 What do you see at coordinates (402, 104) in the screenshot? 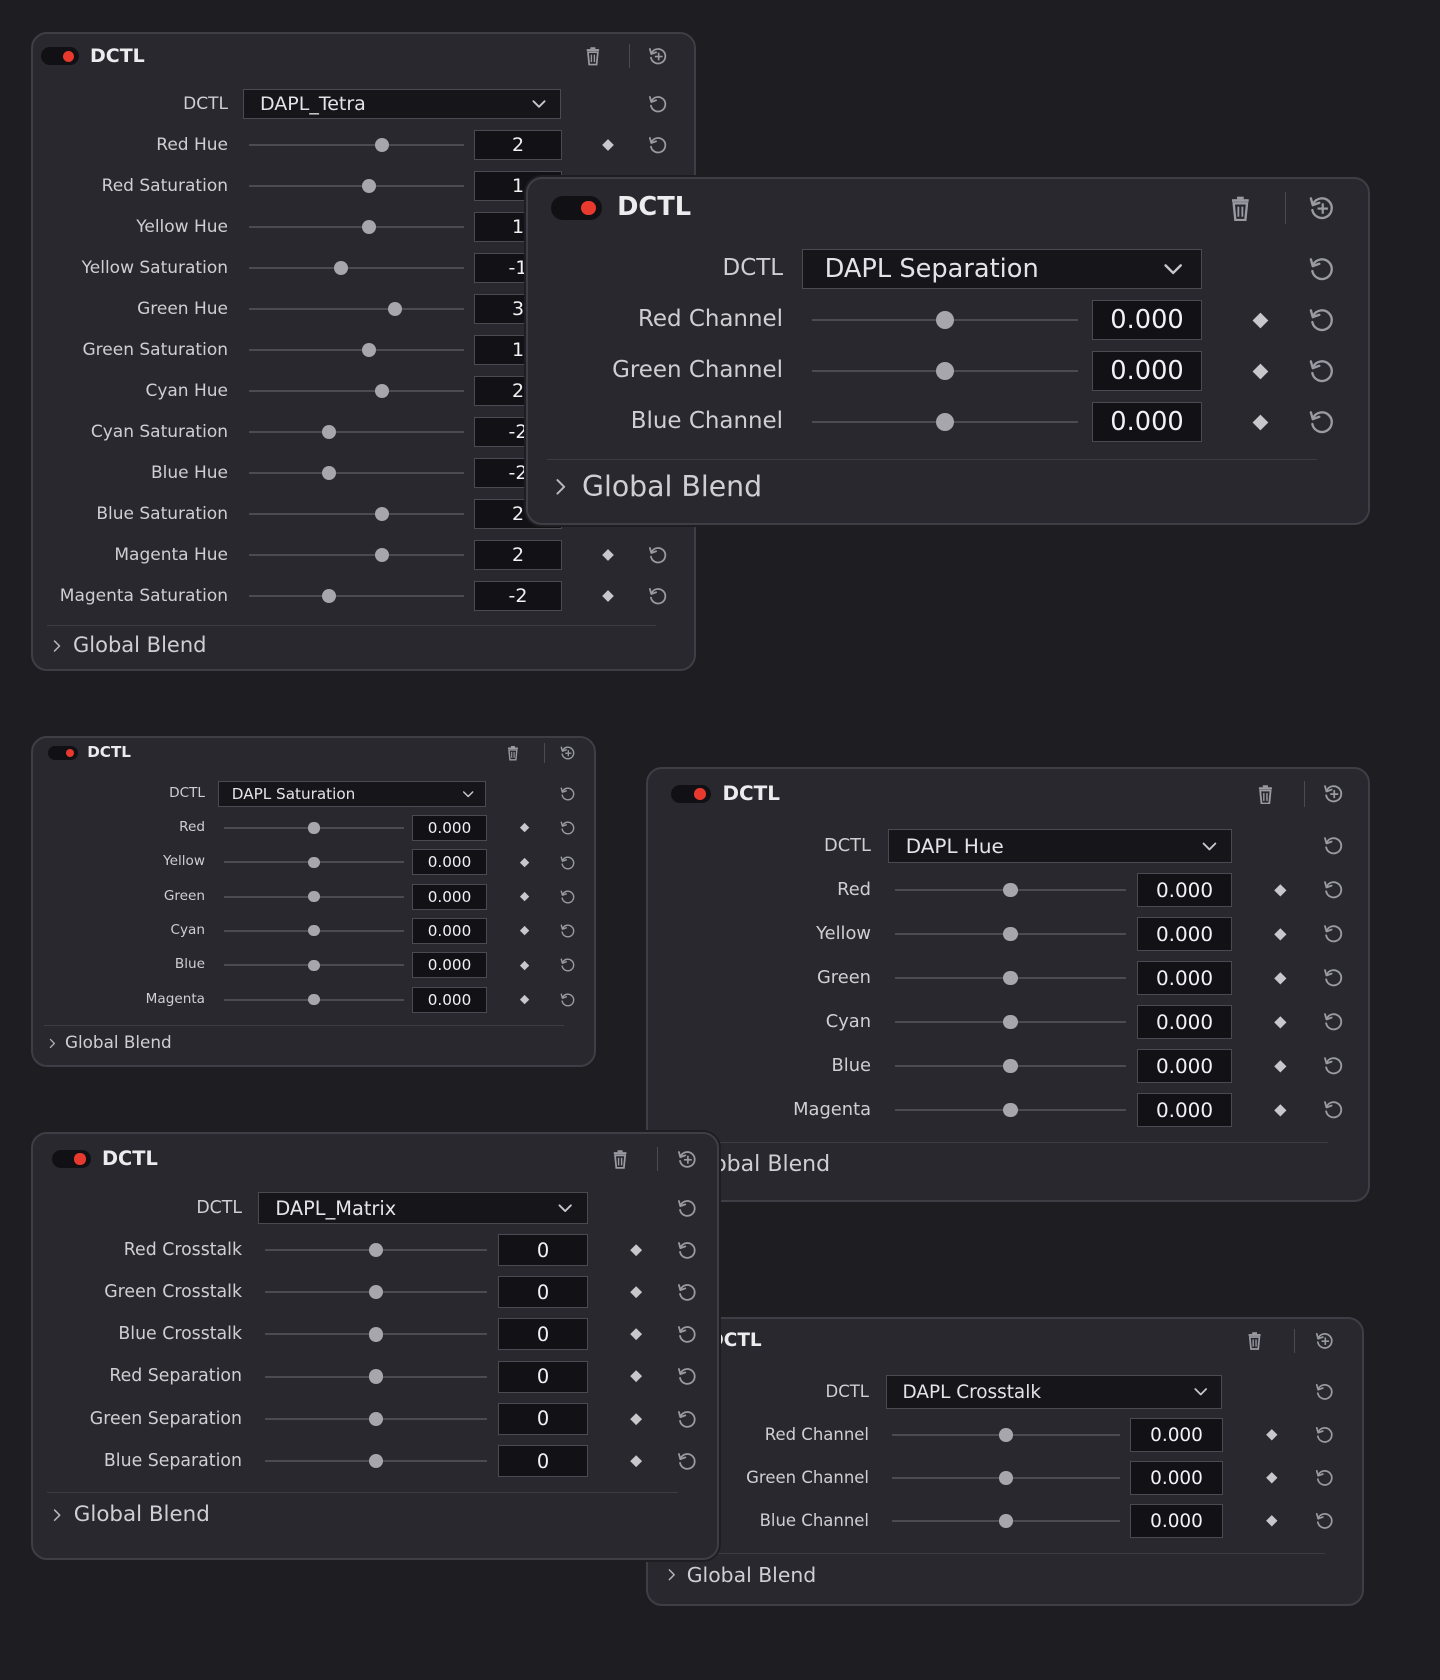
I see `dctl-select: DAPL_Tetra` at bounding box center [402, 104].